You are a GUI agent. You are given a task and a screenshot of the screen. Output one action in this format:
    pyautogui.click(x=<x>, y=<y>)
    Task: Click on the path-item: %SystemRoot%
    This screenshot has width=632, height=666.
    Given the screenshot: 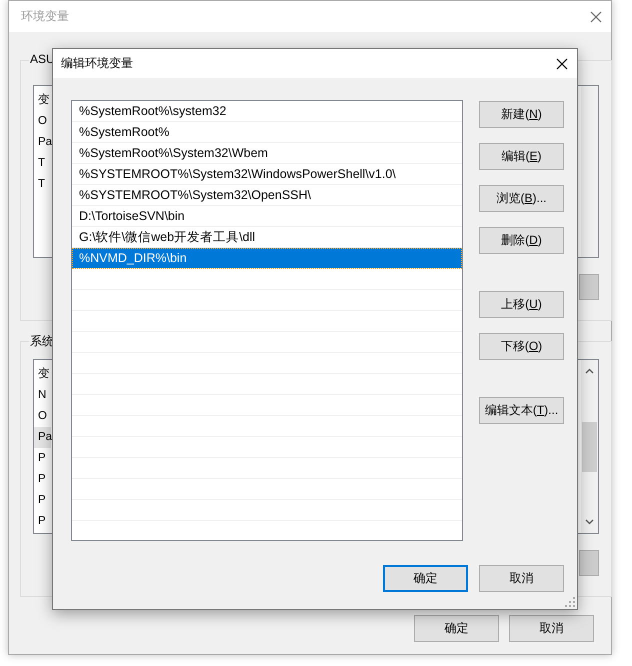 What is the action you would take?
    pyautogui.click(x=267, y=132)
    